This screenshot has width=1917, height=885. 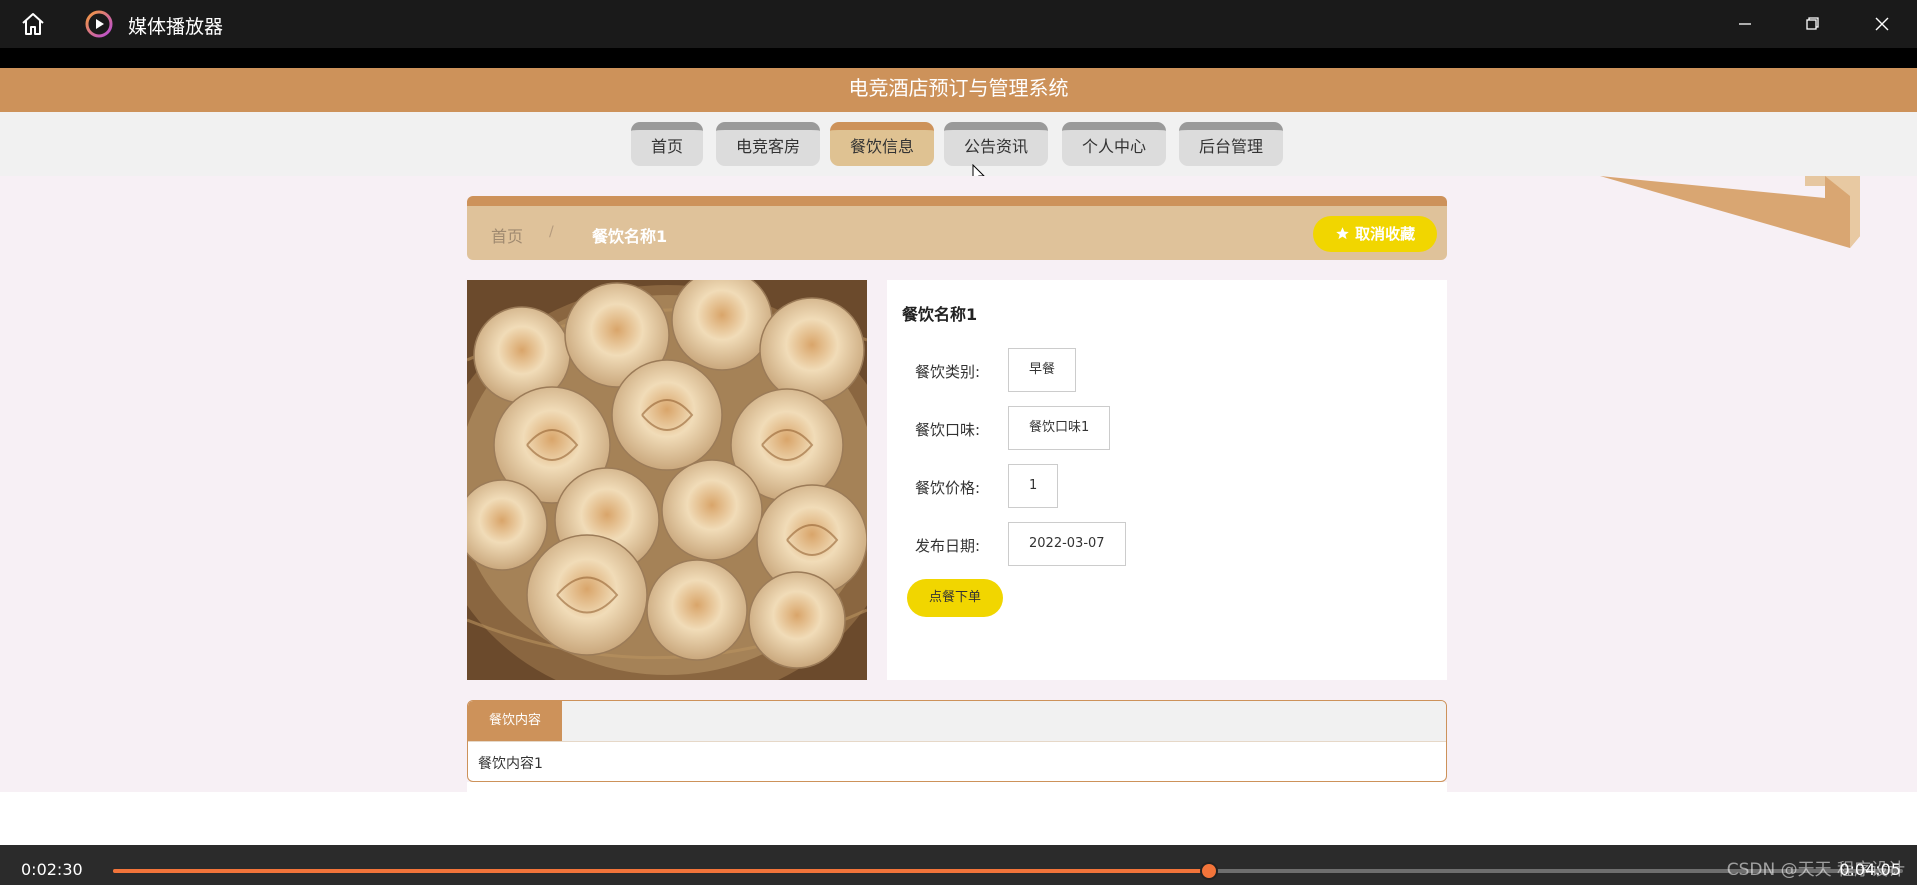 I want to click on price-label: 餐饮价格:, so click(x=948, y=488).